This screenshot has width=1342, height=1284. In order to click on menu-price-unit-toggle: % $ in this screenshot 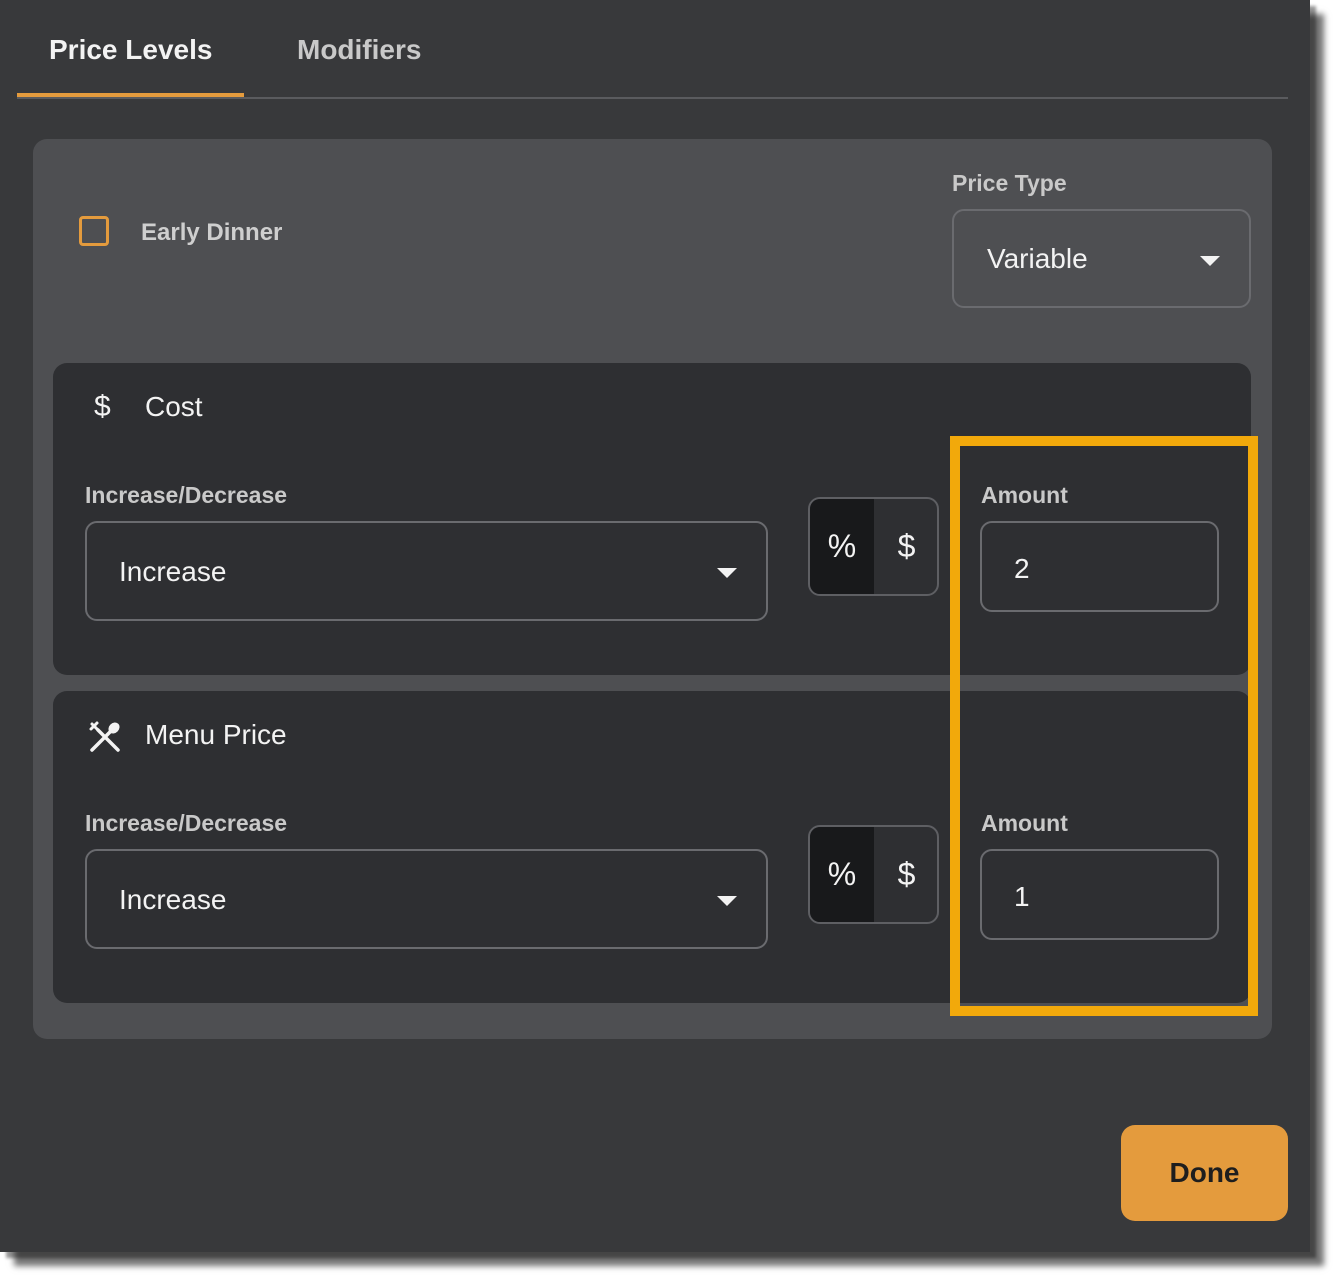, I will do `click(873, 874)`.